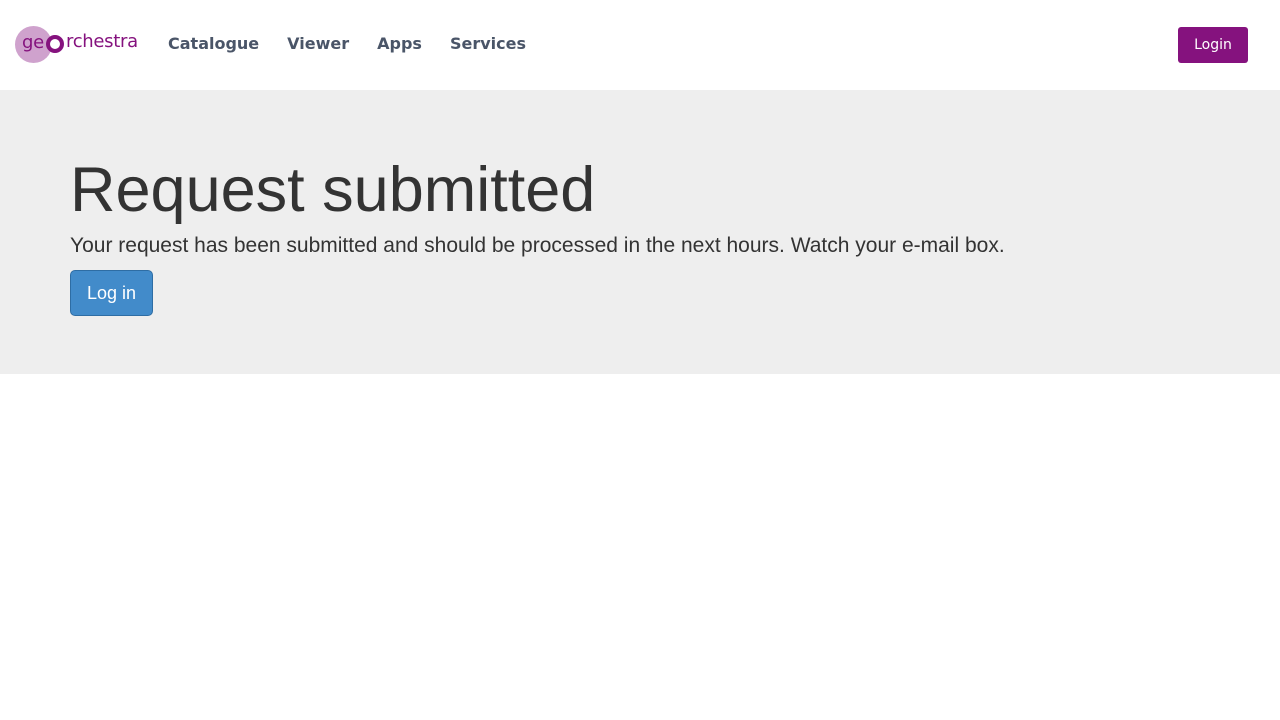 The width and height of the screenshot is (1280, 720). I want to click on log-in-button: Log in, so click(111, 293).